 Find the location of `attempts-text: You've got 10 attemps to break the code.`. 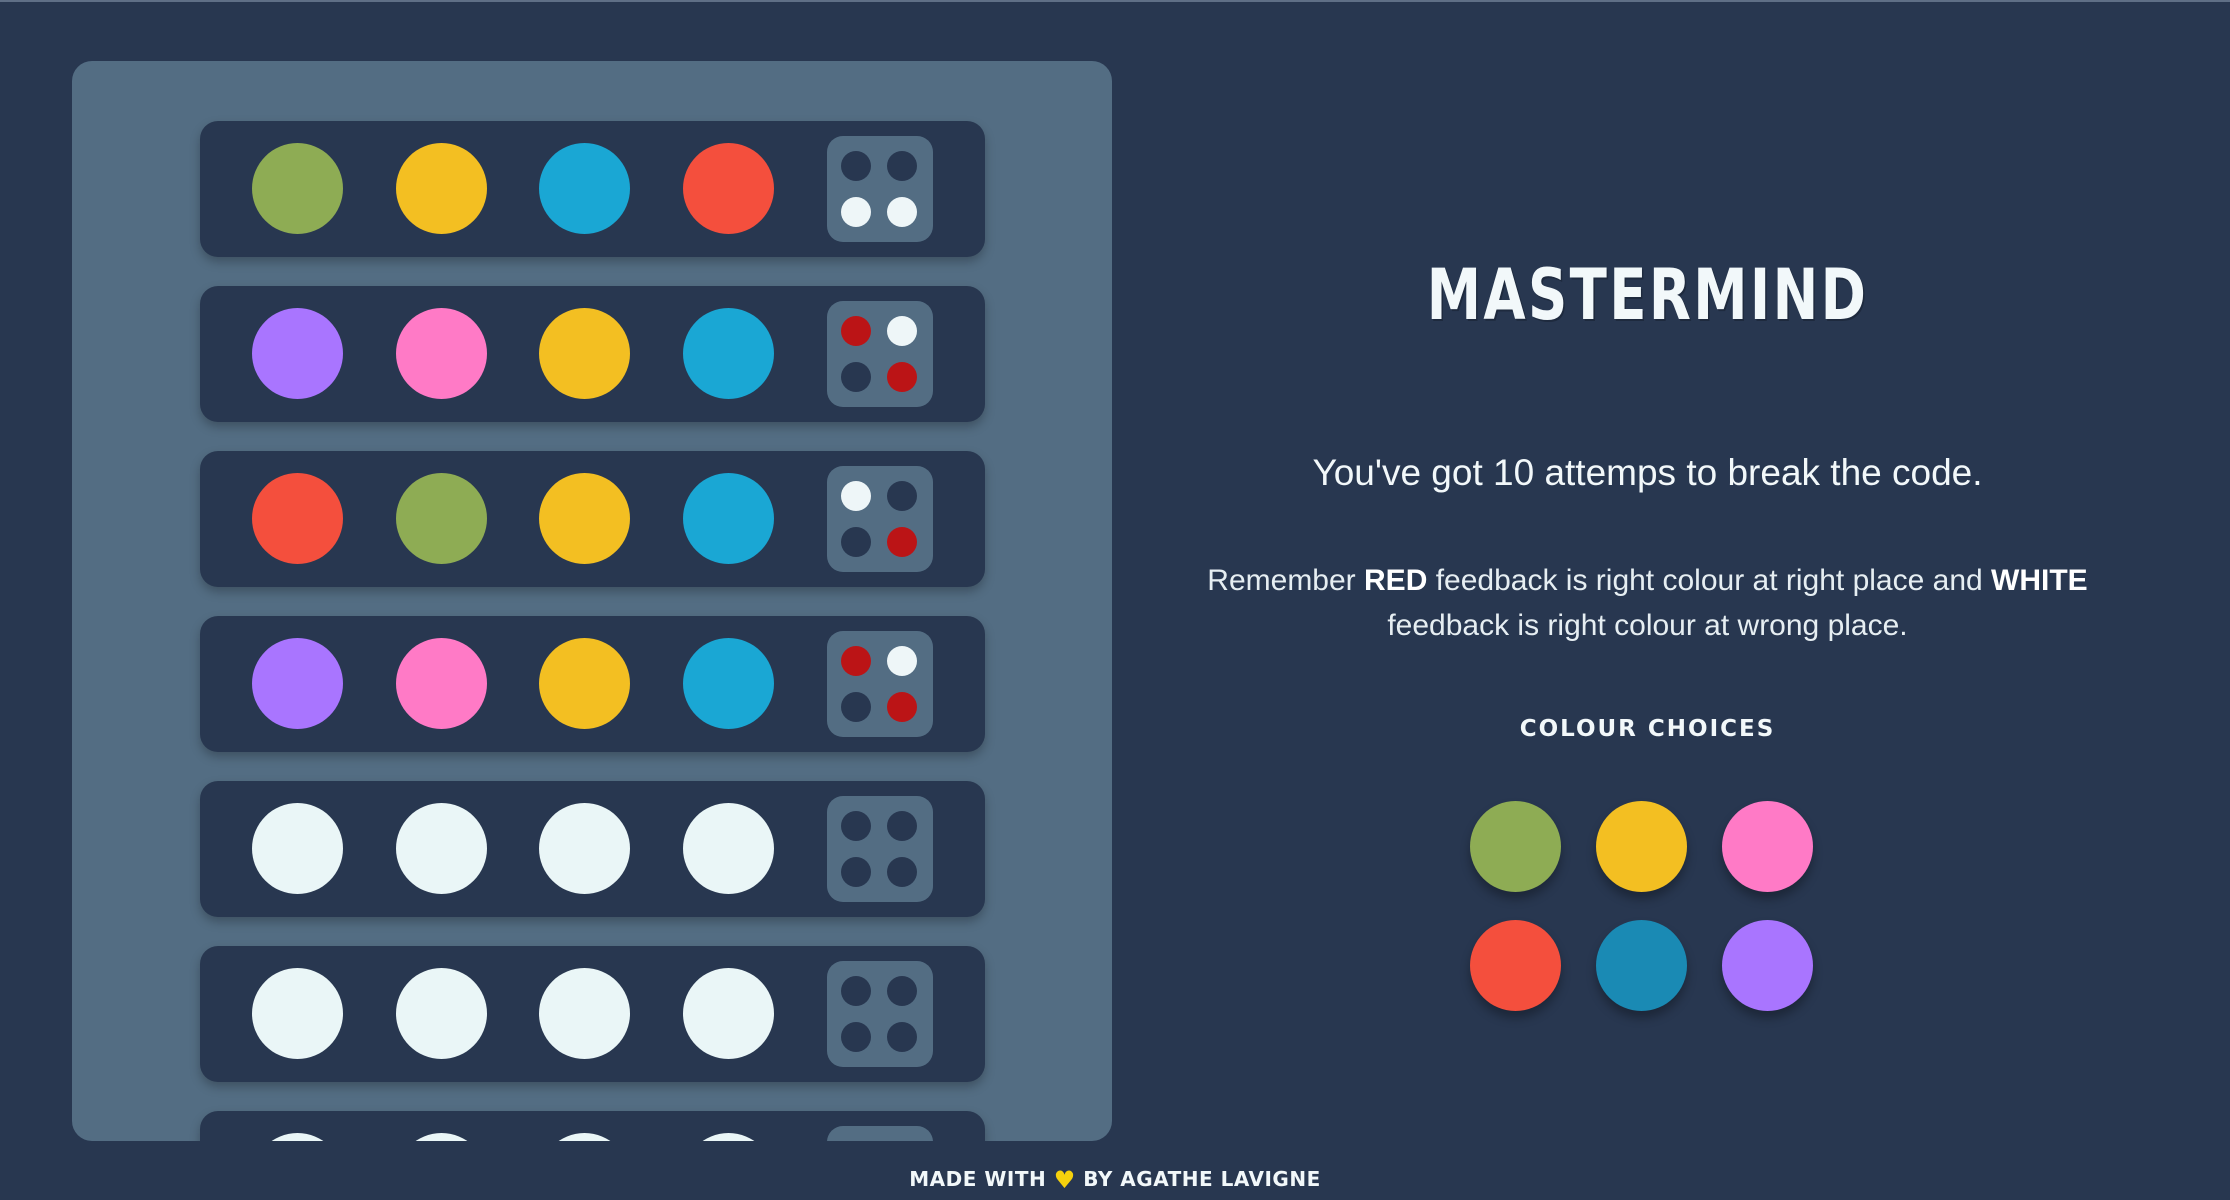

attempts-text: You've got 10 attemps to break the code. is located at coordinates (1647, 472).